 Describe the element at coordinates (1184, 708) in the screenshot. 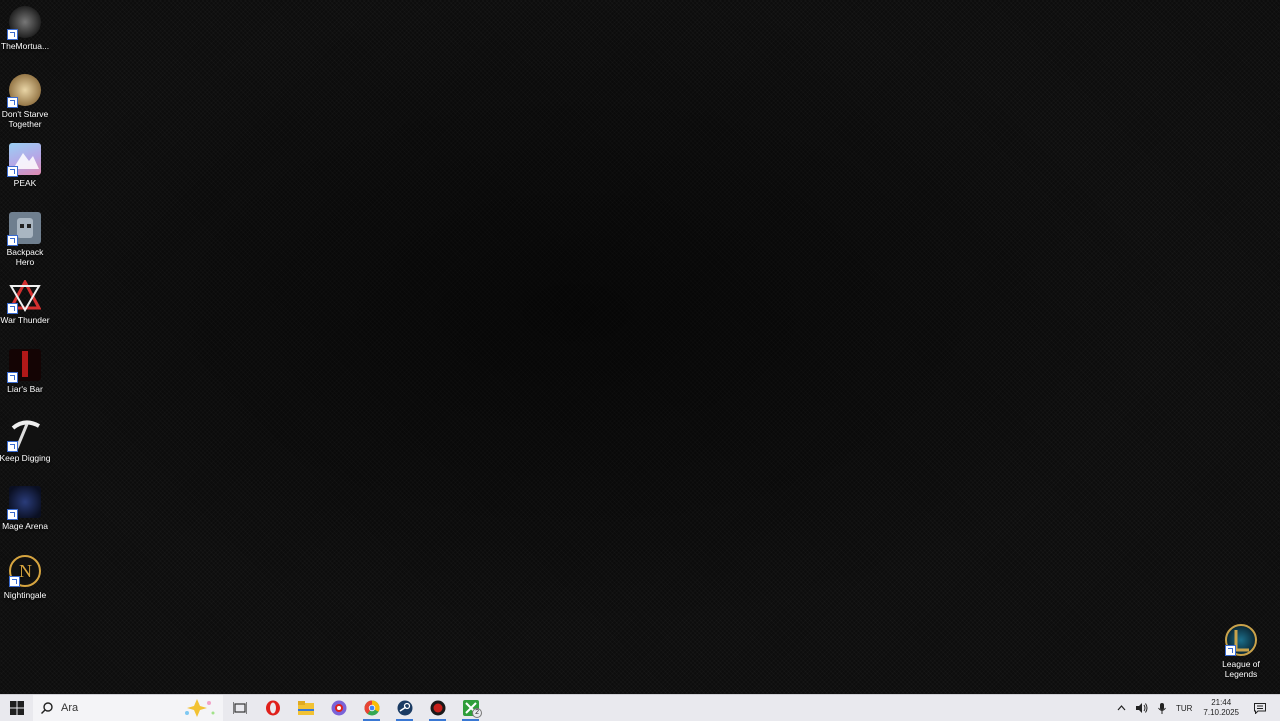

I see `language-indicator: TUR` at that location.